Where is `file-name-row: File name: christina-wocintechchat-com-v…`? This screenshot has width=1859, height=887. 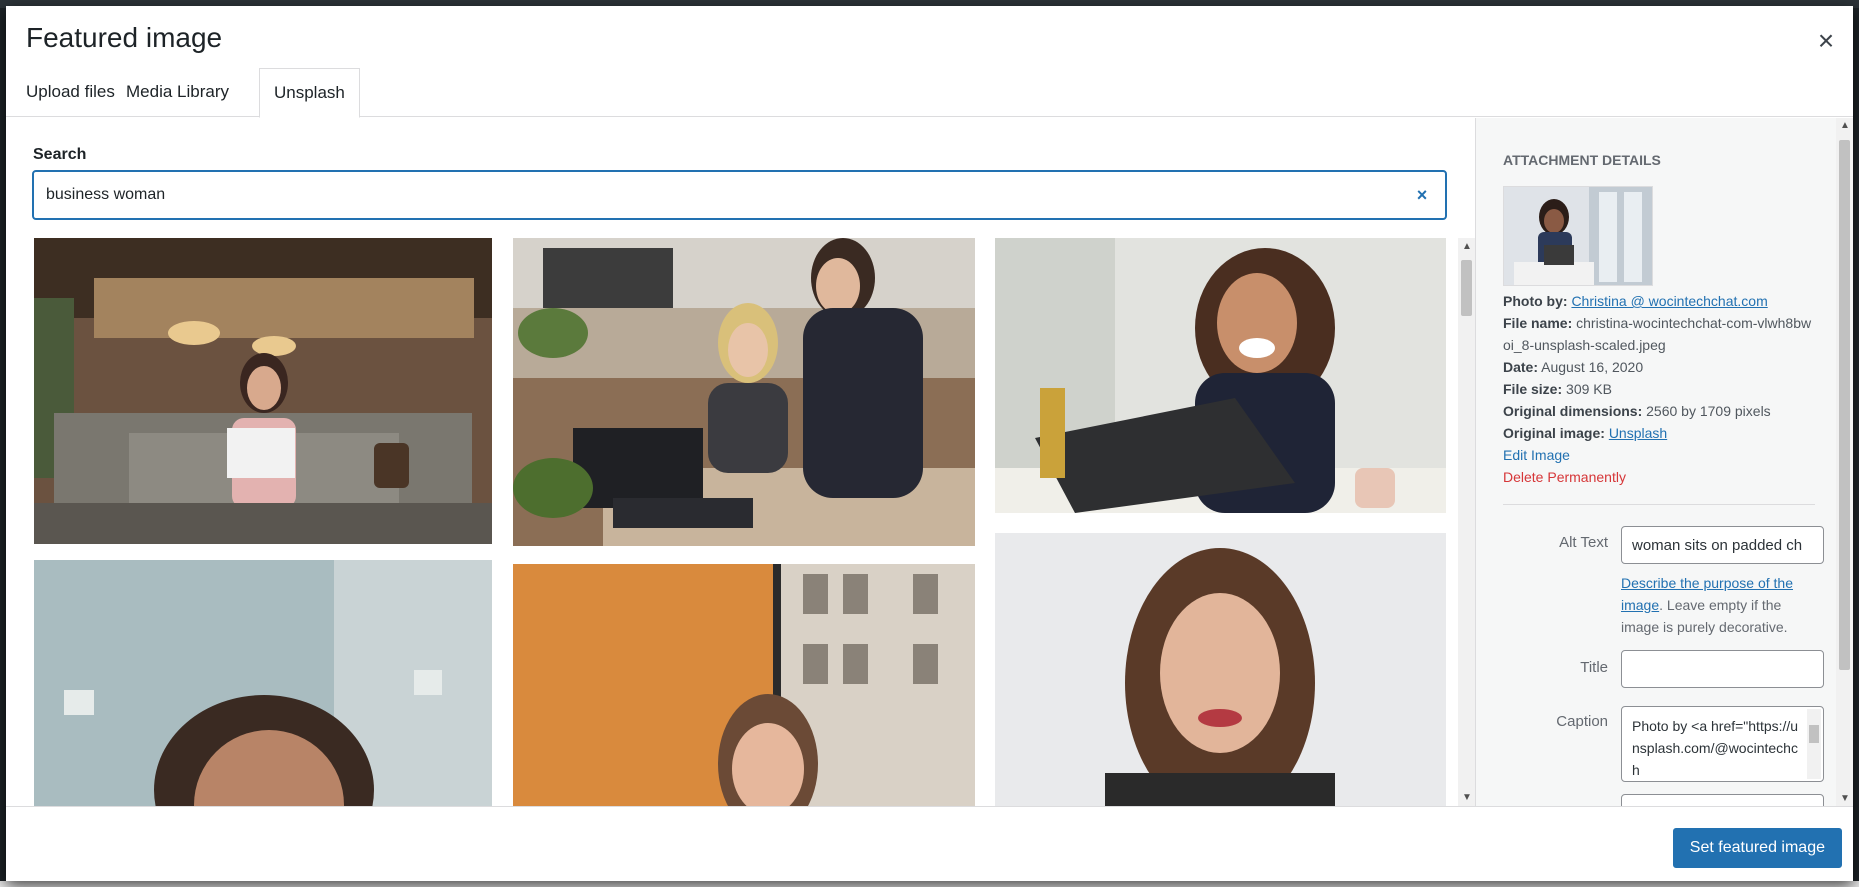
file-name-row: File name: christina-wocintechchat-com-v… is located at coordinates (1658, 334).